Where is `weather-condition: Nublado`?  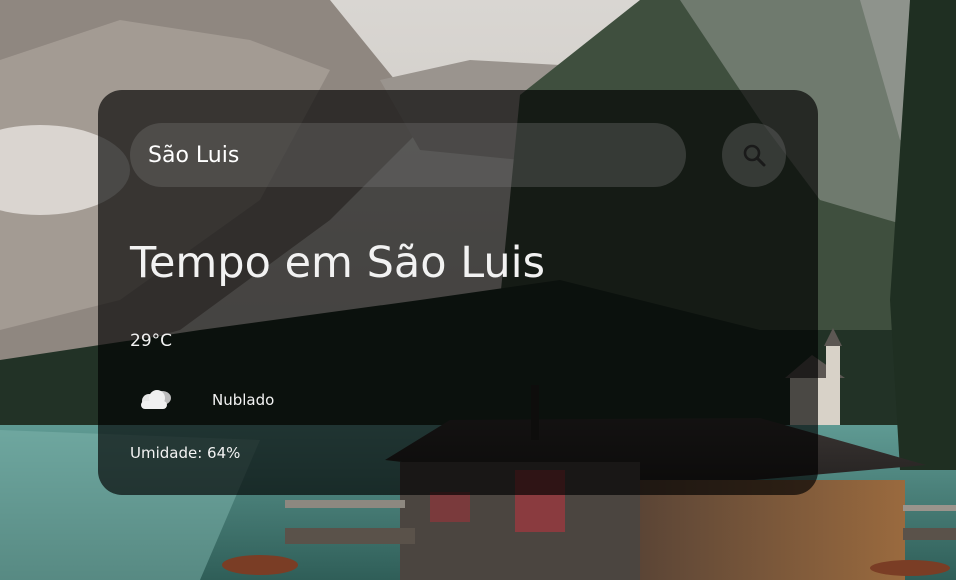
weather-condition: Nublado is located at coordinates (280, 400).